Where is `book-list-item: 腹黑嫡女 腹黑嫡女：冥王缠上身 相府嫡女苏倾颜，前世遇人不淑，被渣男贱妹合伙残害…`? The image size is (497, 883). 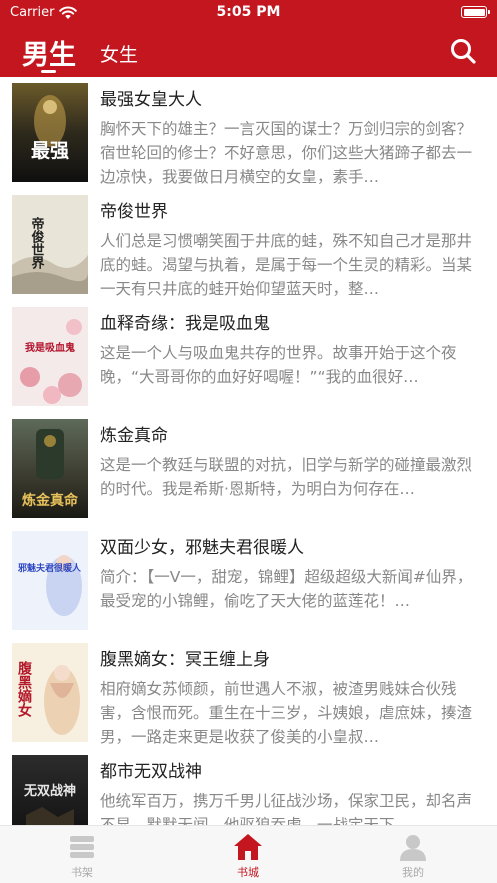
book-list-item: 腹黑嫡女 腹黑嫡女：冥王缠上身 相府嫡女苏倾颜，前世遇人不淑，被渣男贱妹合伙残害… is located at coordinates (248, 693).